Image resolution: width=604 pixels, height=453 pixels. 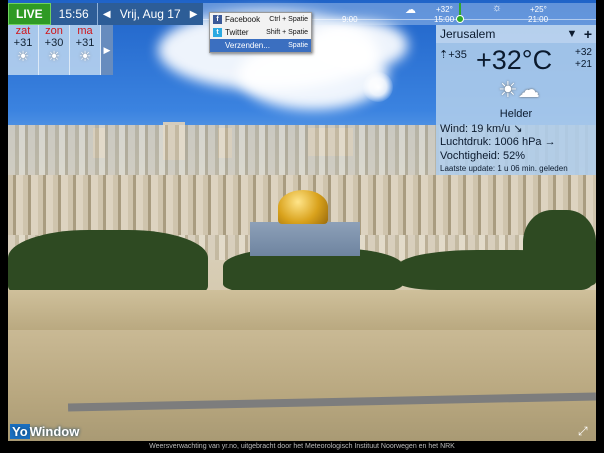 I want to click on forecast-day-name: zat, so click(x=23, y=31).